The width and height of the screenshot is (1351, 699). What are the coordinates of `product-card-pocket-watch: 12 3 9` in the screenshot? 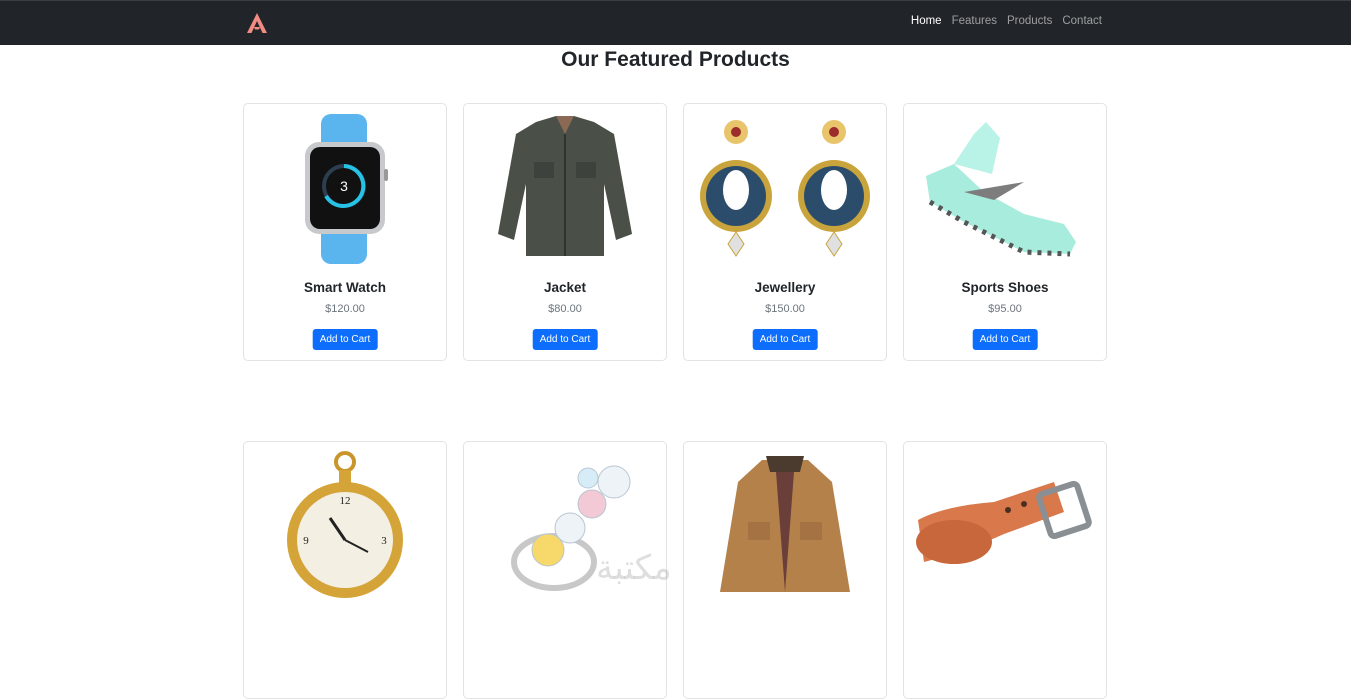 It's located at (345, 570).